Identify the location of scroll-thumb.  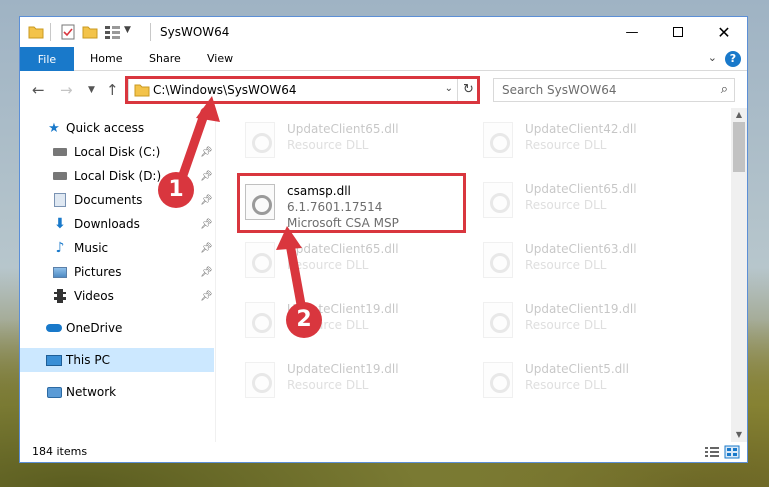
(739, 147).